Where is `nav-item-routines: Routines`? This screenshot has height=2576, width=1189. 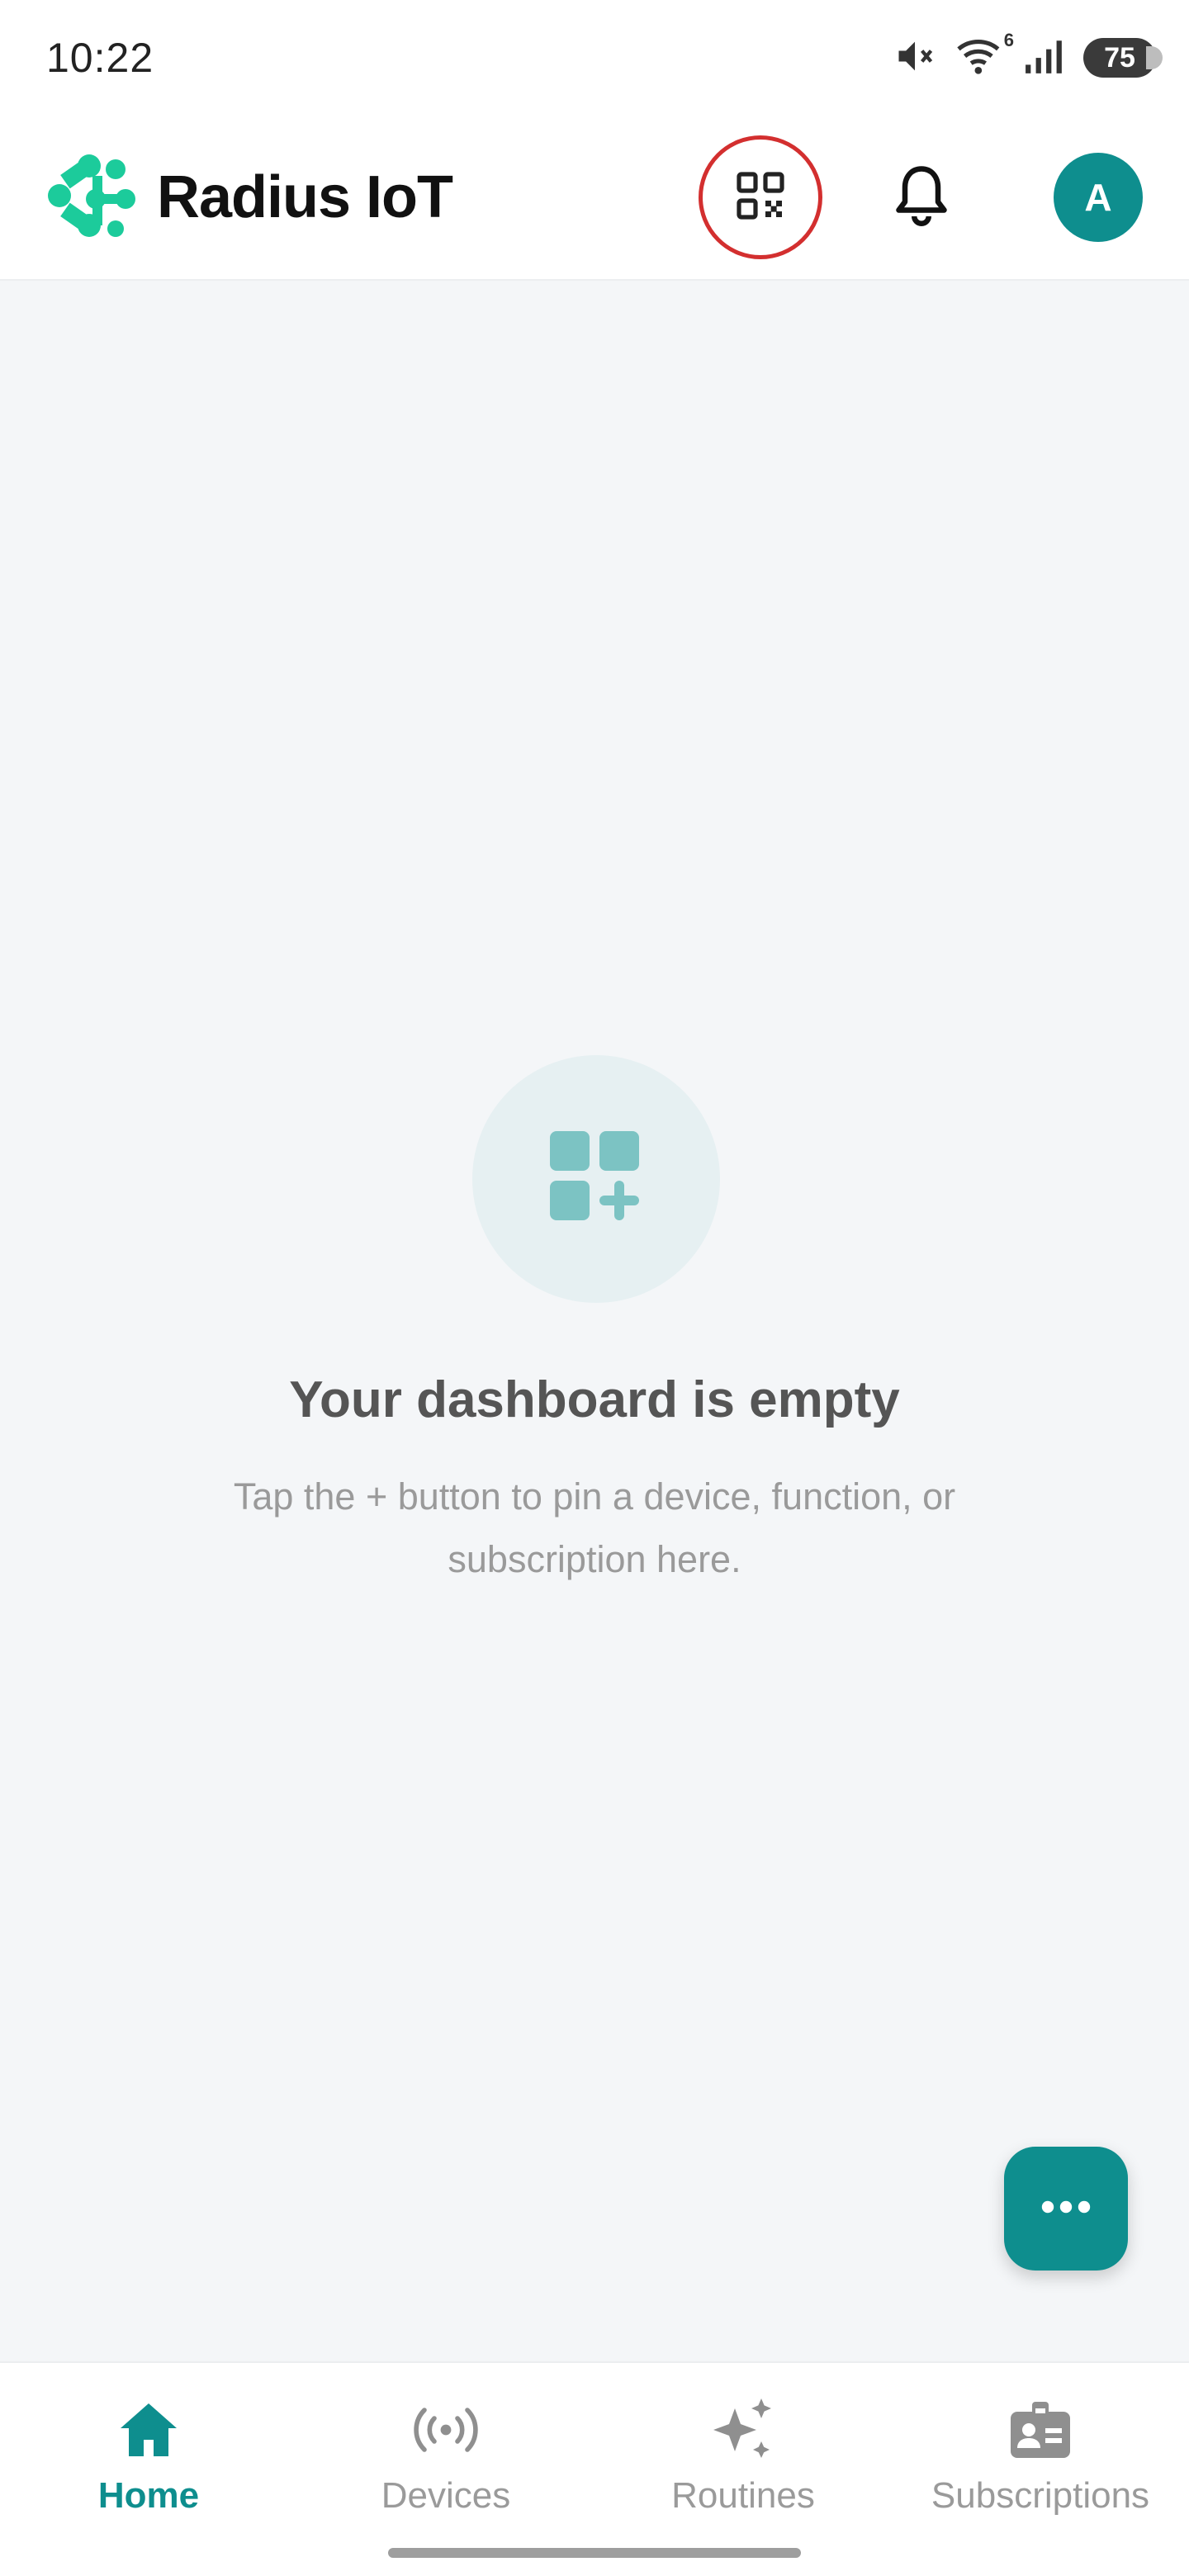 nav-item-routines: Routines is located at coordinates (743, 2469).